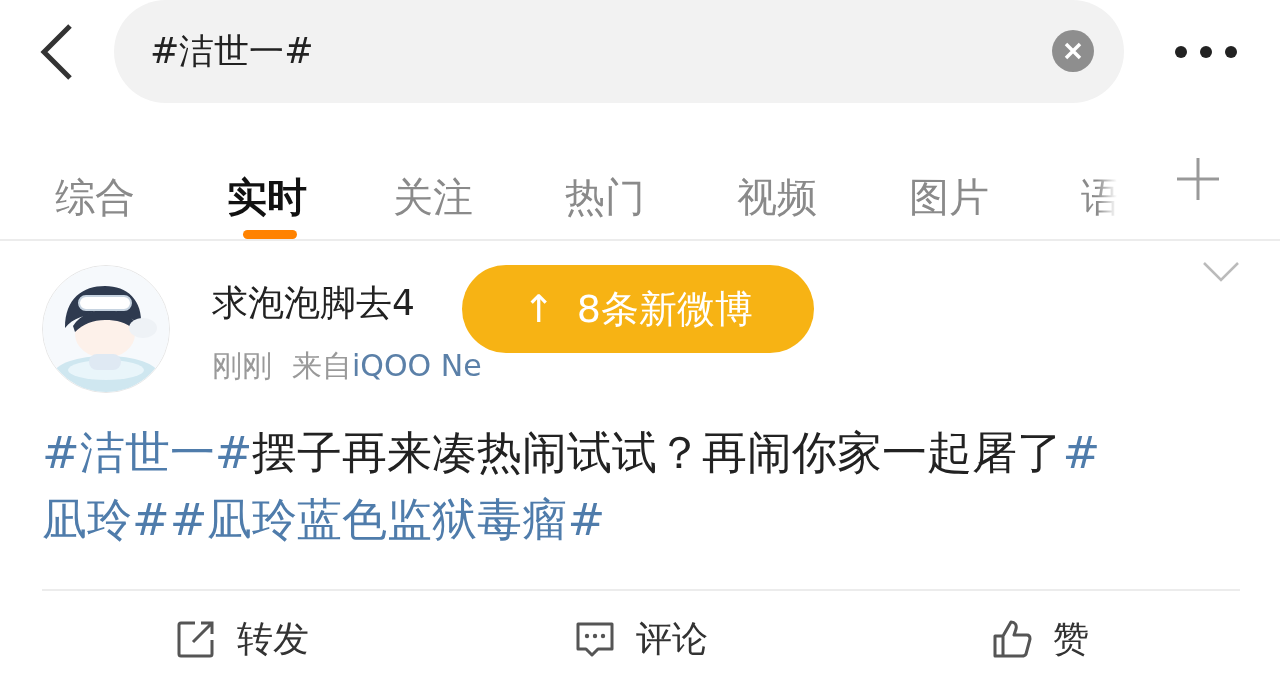 Image resolution: width=1280 pixels, height=695 pixels. What do you see at coordinates (1206, 52) in the screenshot?
I see `more-icon` at bounding box center [1206, 52].